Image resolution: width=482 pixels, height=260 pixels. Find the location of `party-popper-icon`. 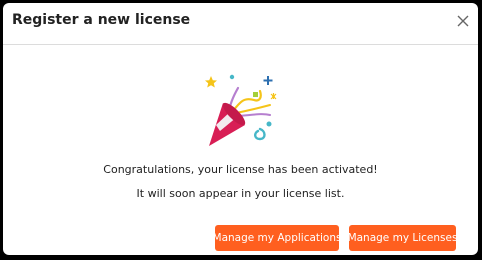

party-popper-icon is located at coordinates (241, 110).